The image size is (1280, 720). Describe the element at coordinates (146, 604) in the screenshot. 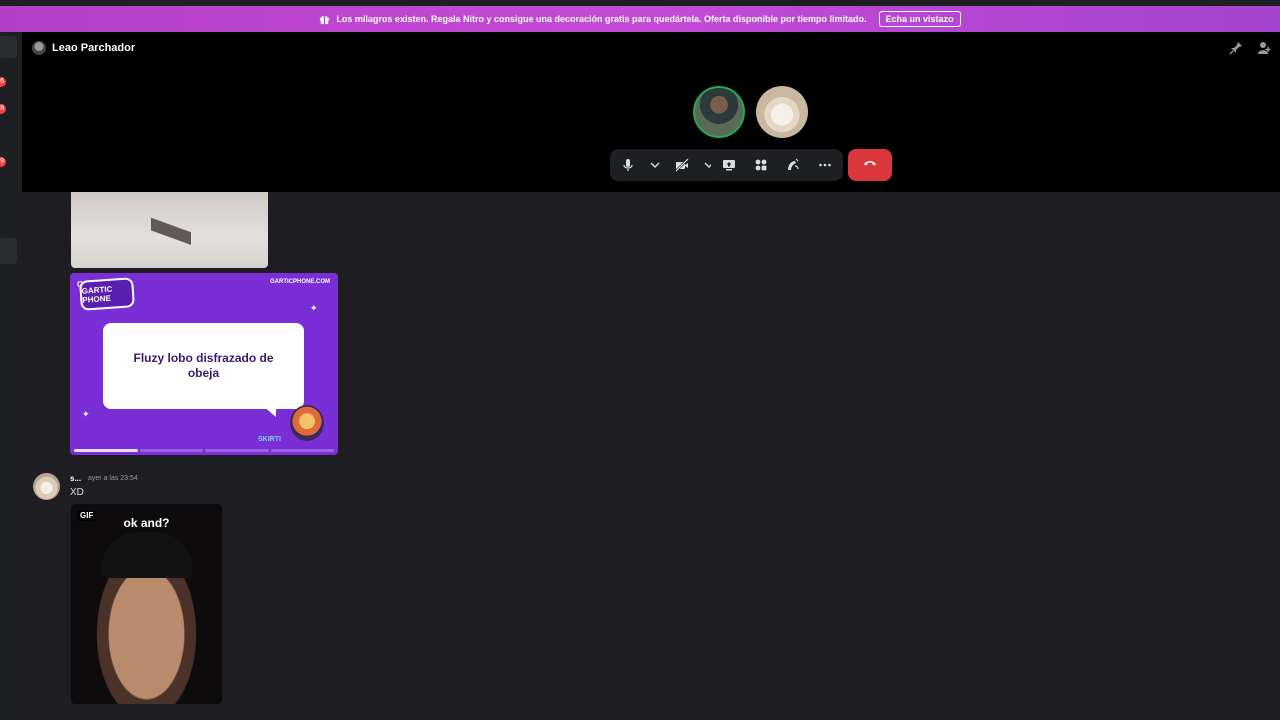

I see `ok-and-gif-attachment: ok and? GIF` at that location.